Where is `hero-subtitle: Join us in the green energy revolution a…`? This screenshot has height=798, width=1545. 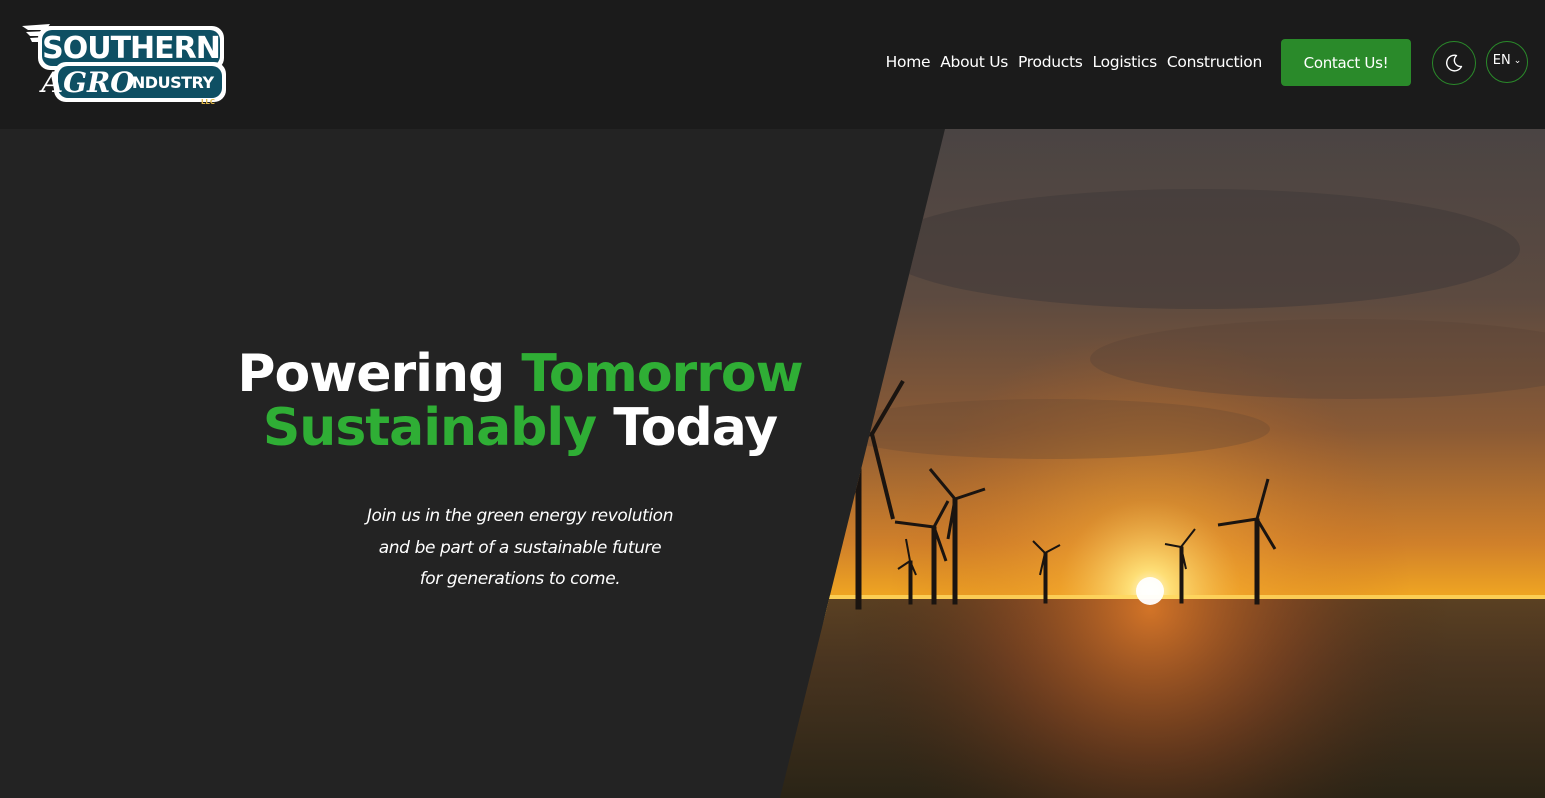
hero-subtitle: Join us in the green energy revolution a… is located at coordinates (520, 548).